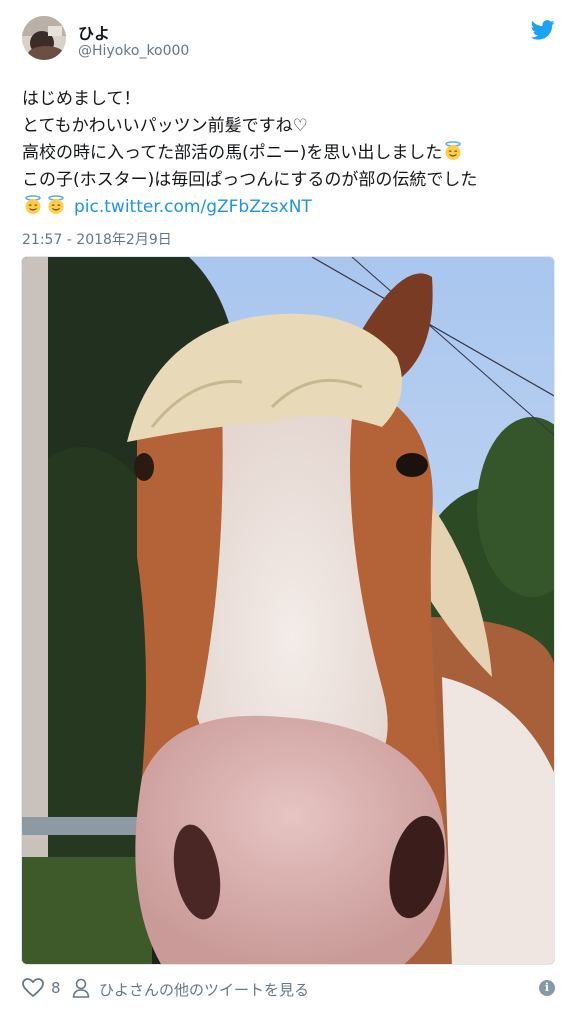  Describe the element at coordinates (81, 99) in the screenshot. I see `tweet-line-1: はじめまして！` at that location.